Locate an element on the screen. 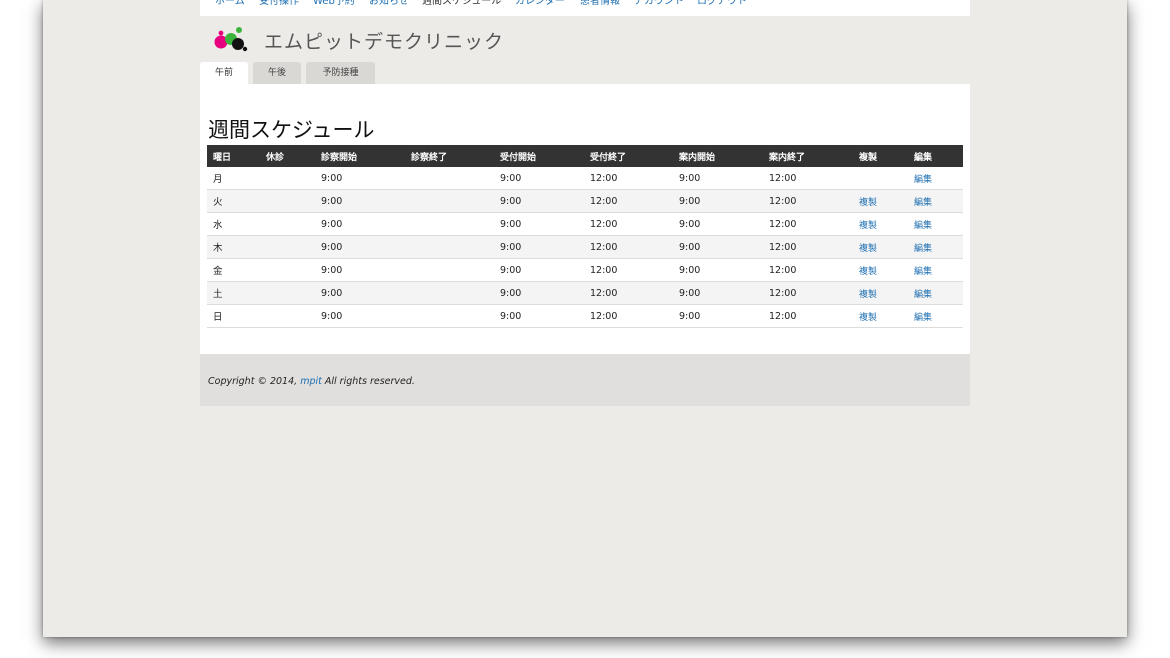 The image size is (1170, 658). table-row: 日 9:00 9:00 12:00 9:00 12:00 複製 編集 is located at coordinates (585, 316).